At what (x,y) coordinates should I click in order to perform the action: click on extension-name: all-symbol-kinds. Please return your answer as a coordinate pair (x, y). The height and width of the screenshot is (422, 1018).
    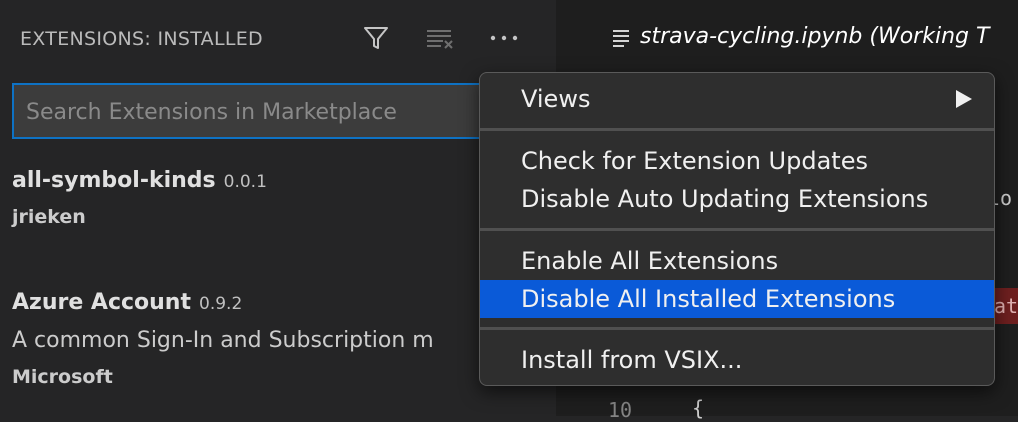
    Looking at the image, I should click on (114, 180).